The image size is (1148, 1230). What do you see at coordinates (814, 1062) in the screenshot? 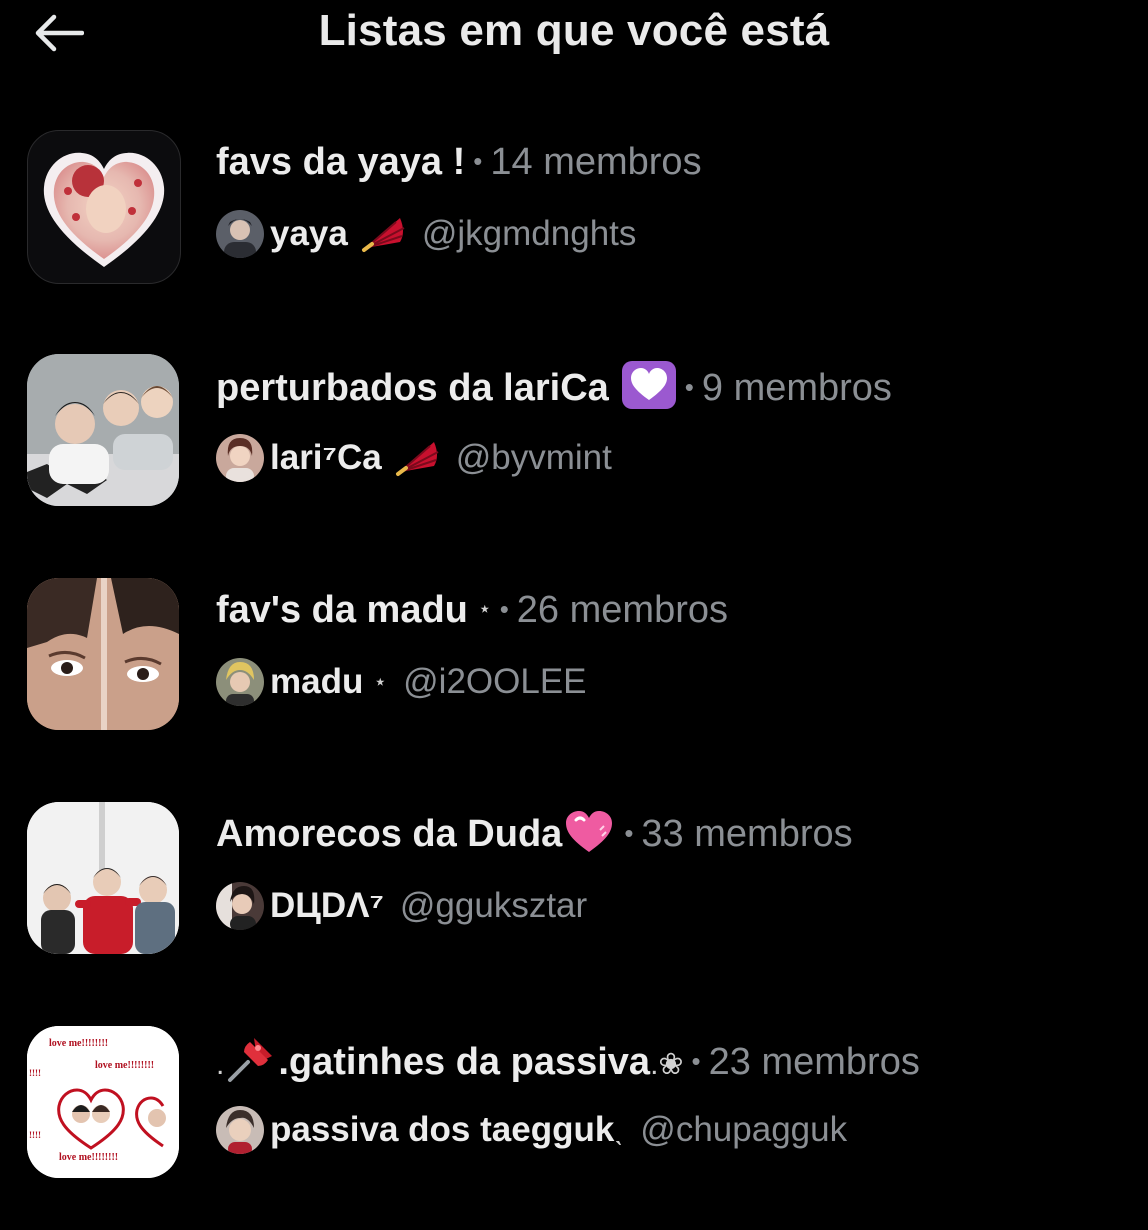
I see `member-count: 23 membros` at bounding box center [814, 1062].